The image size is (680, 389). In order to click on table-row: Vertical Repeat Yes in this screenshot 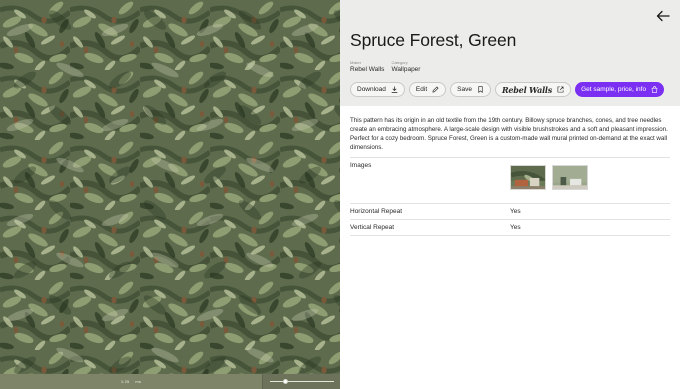, I will do `click(510, 228)`.